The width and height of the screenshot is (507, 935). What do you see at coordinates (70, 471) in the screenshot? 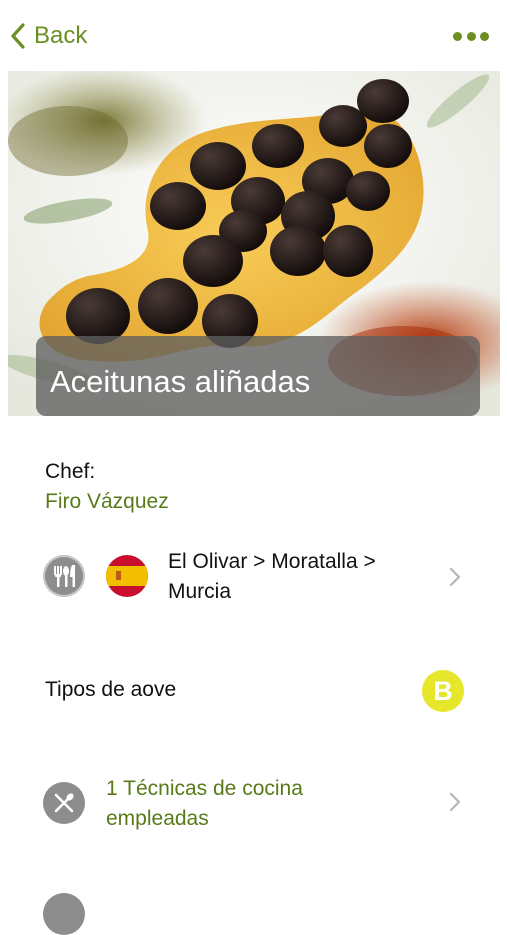
I see `chef-label: Chef:` at bounding box center [70, 471].